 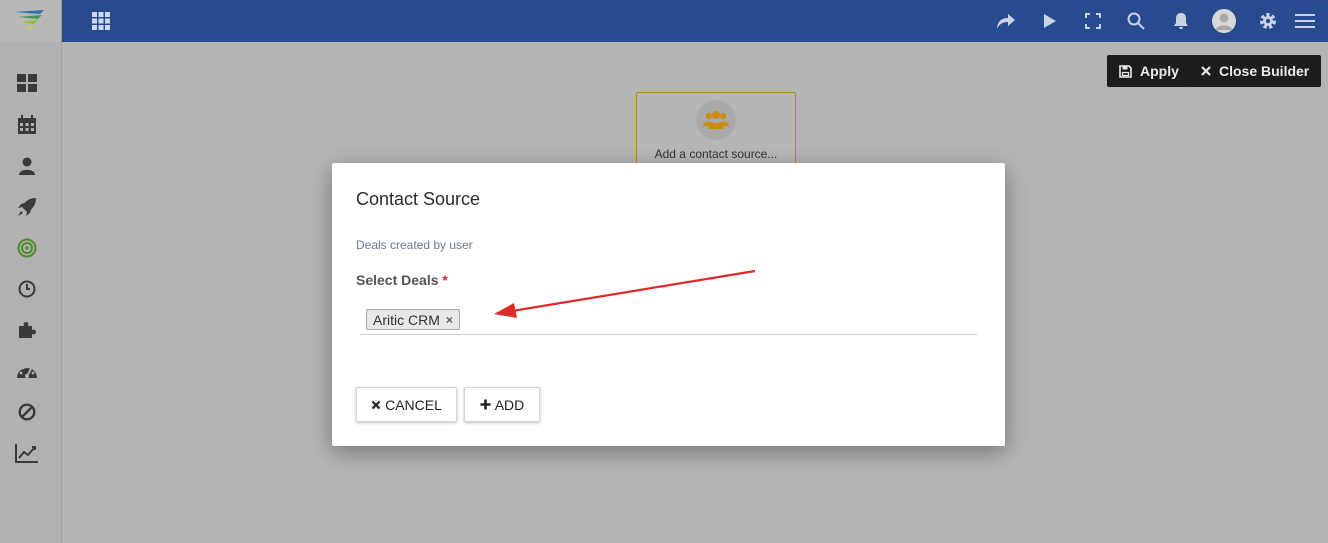 What do you see at coordinates (664, 21) in the screenshot?
I see `top-navbar` at bounding box center [664, 21].